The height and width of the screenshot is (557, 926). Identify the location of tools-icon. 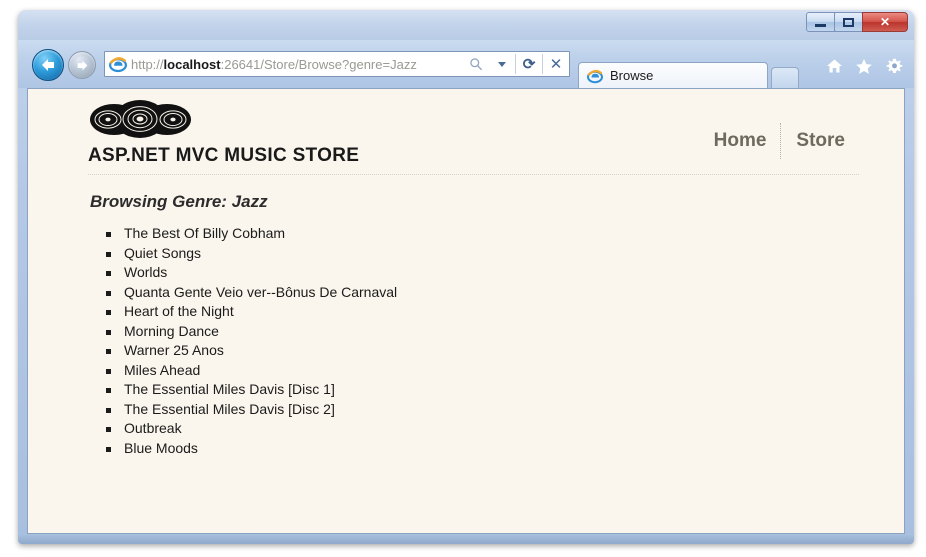
(894, 66).